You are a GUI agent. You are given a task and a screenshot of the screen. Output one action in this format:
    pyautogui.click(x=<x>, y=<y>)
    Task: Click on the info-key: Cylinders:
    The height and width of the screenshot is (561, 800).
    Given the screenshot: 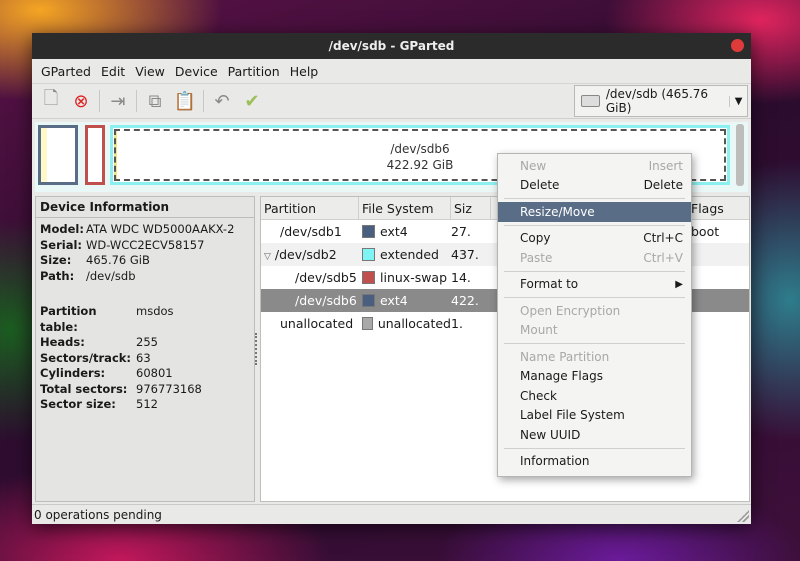 What is the action you would take?
    pyautogui.click(x=73, y=373)
    